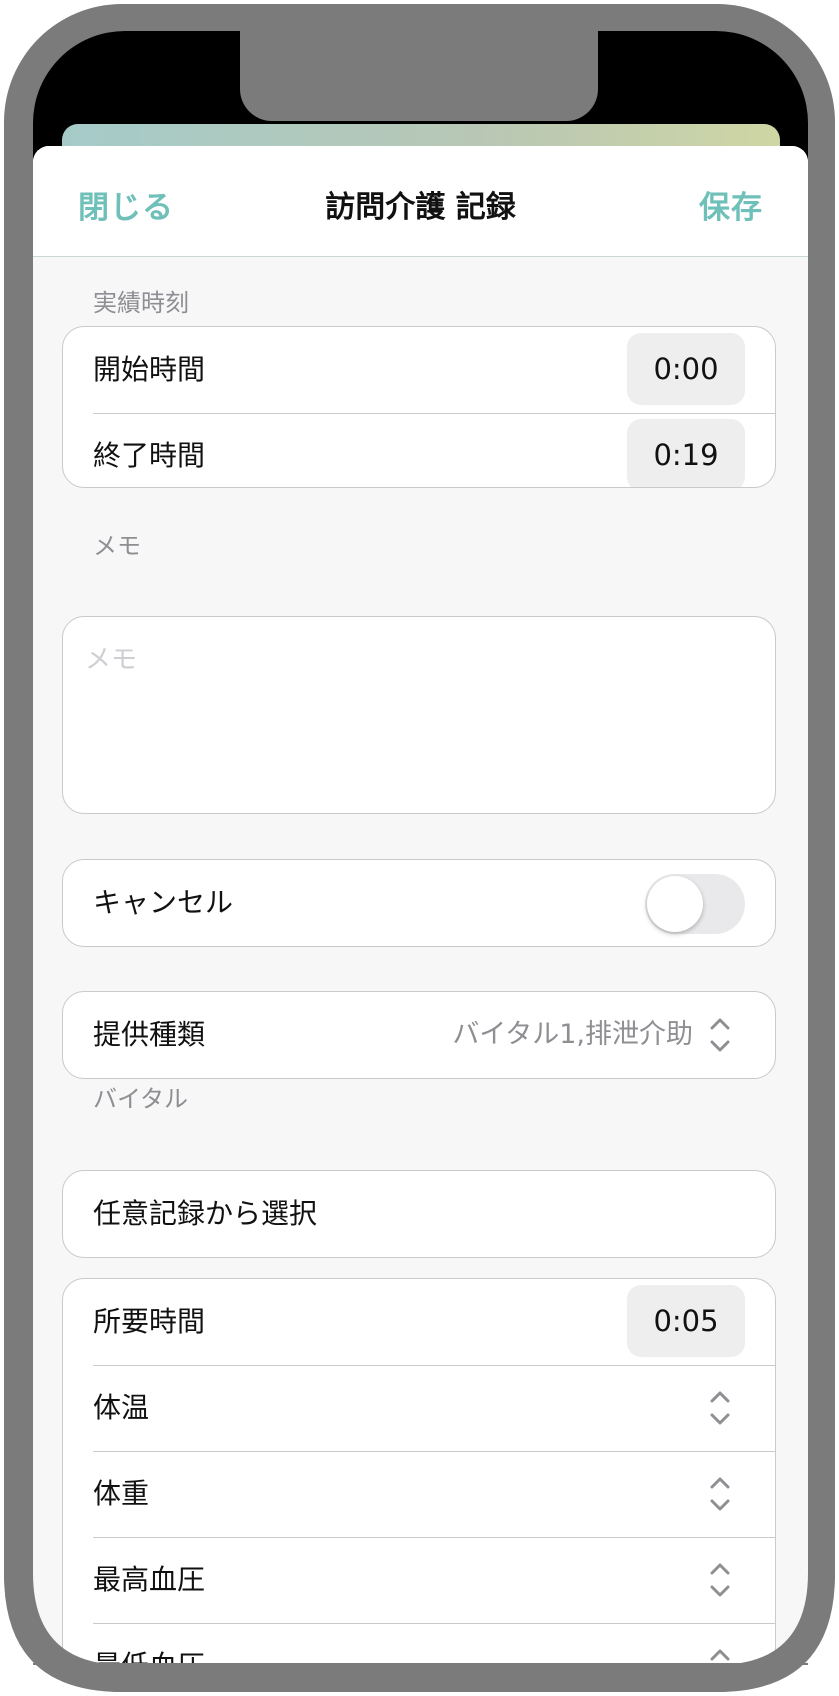  What do you see at coordinates (419, 76) in the screenshot?
I see `camera-notch` at bounding box center [419, 76].